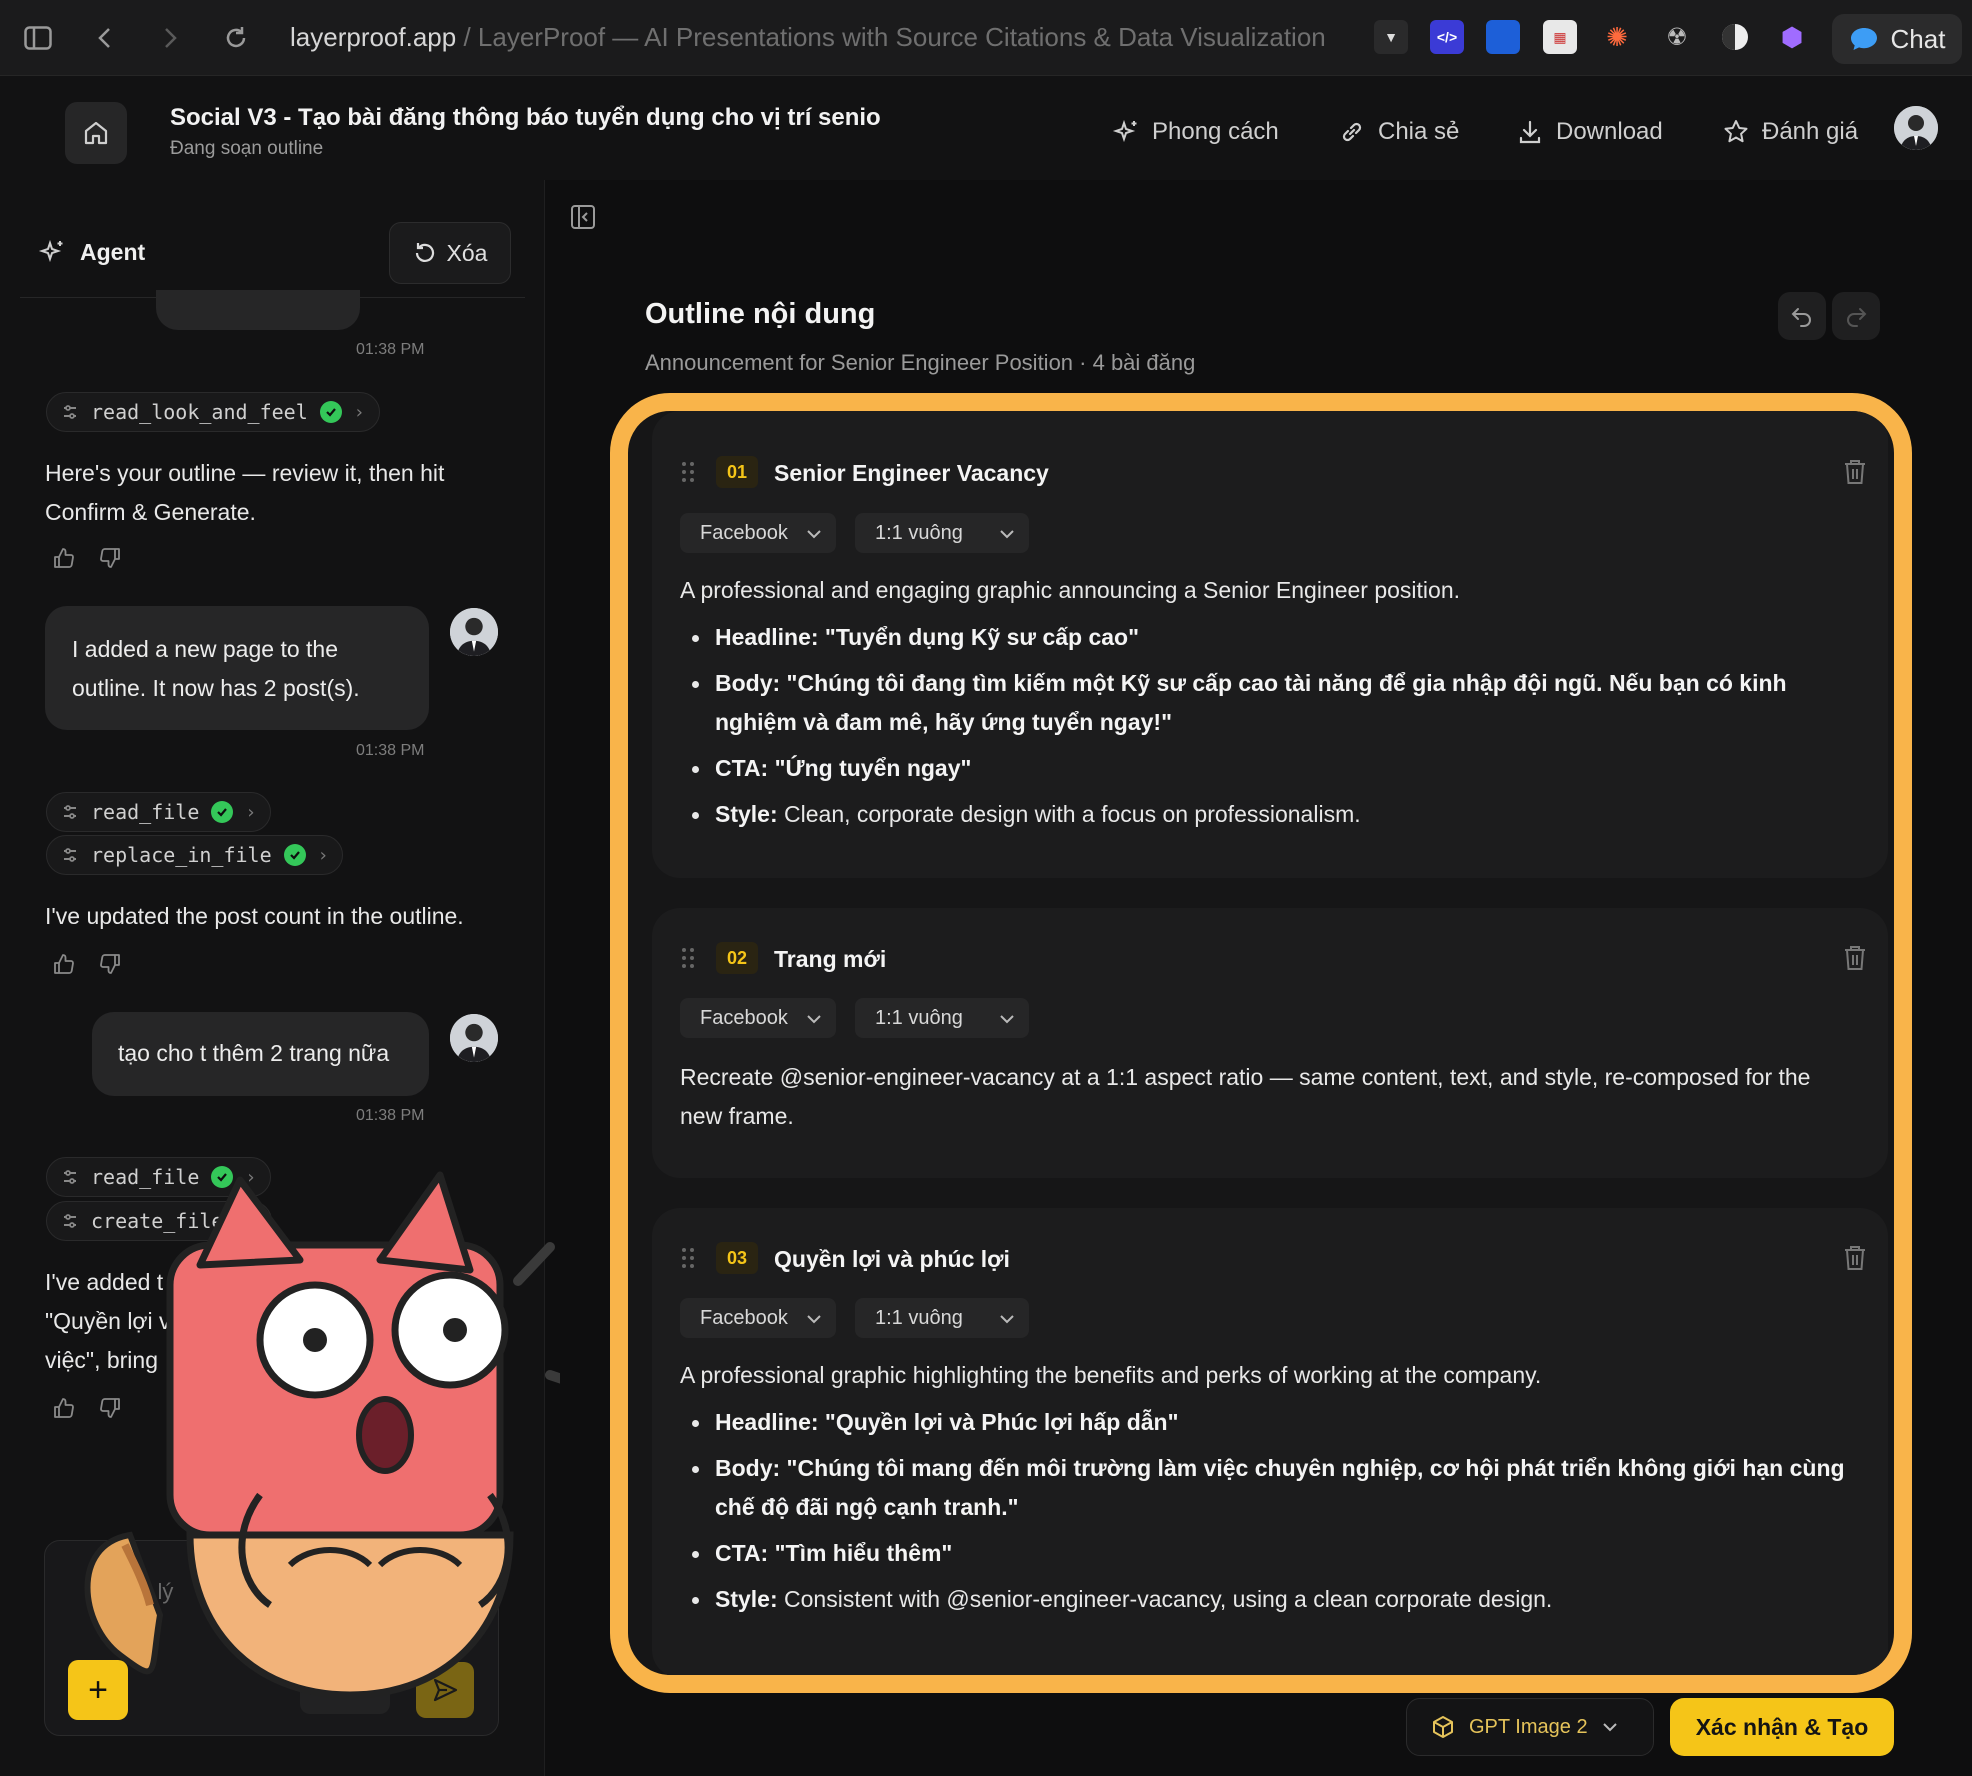  I want to click on download-button: Download, so click(1589, 132).